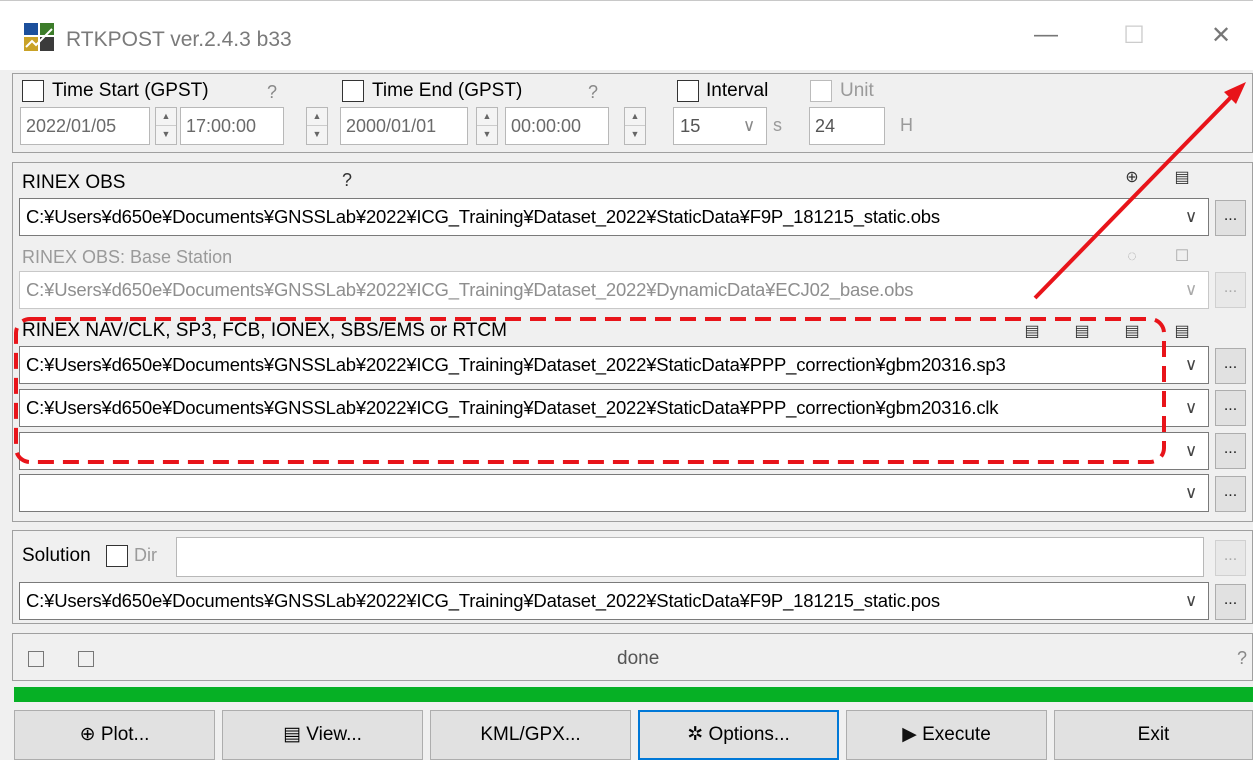 This screenshot has height=760, width=1253. I want to click on time-end-help: ?, so click(593, 92).